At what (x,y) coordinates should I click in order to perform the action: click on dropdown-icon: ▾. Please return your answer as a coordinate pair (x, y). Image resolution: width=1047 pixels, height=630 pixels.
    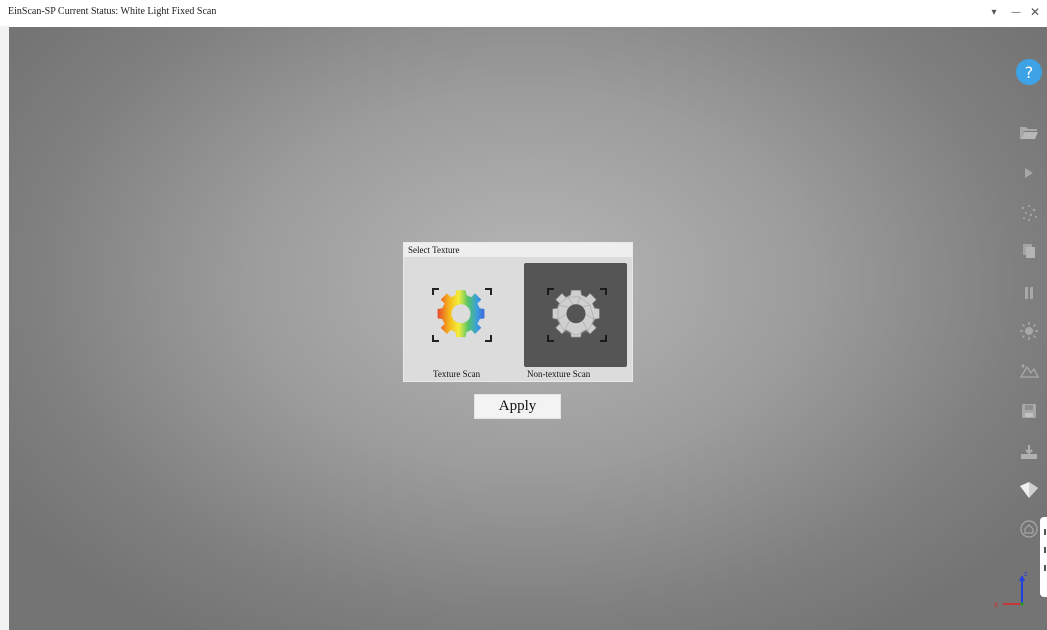
    Looking at the image, I should click on (994, 12).